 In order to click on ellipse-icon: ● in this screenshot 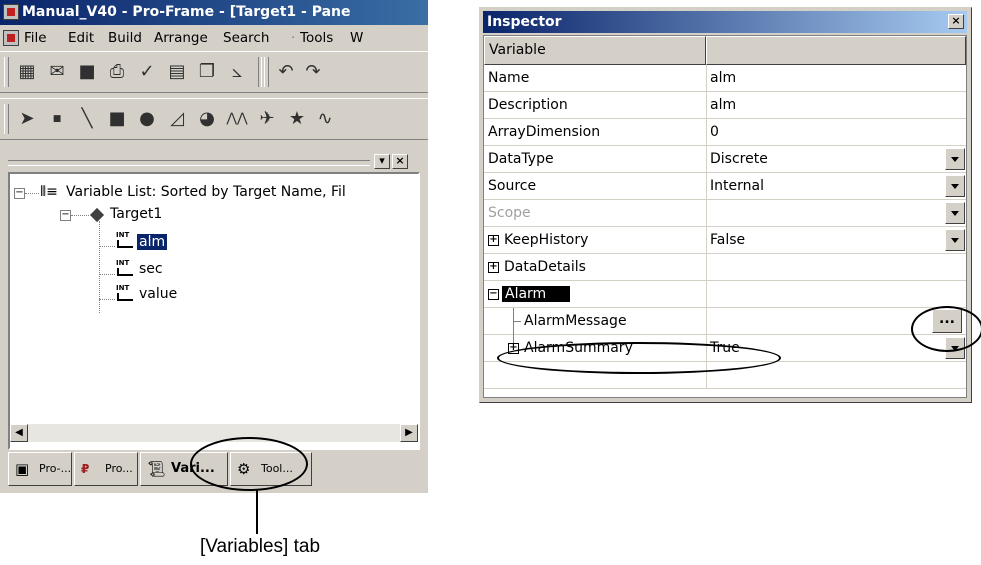, I will do `click(147, 119)`.